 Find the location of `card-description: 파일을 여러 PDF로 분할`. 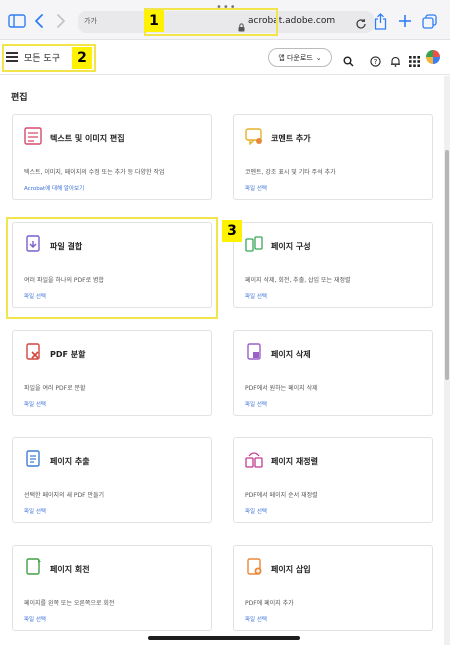

card-description: 파일을 여러 PDF로 분할 is located at coordinates (55, 388).